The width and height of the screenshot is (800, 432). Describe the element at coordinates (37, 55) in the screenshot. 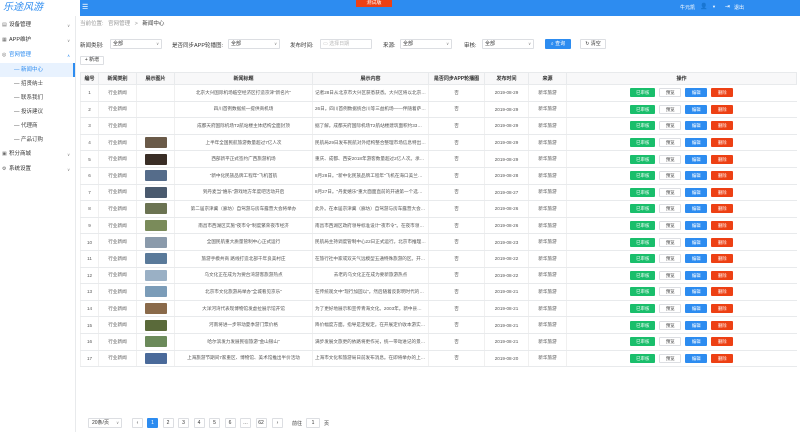

I see `sidebar-item-website: ◎ 官网管理 ∧` at that location.